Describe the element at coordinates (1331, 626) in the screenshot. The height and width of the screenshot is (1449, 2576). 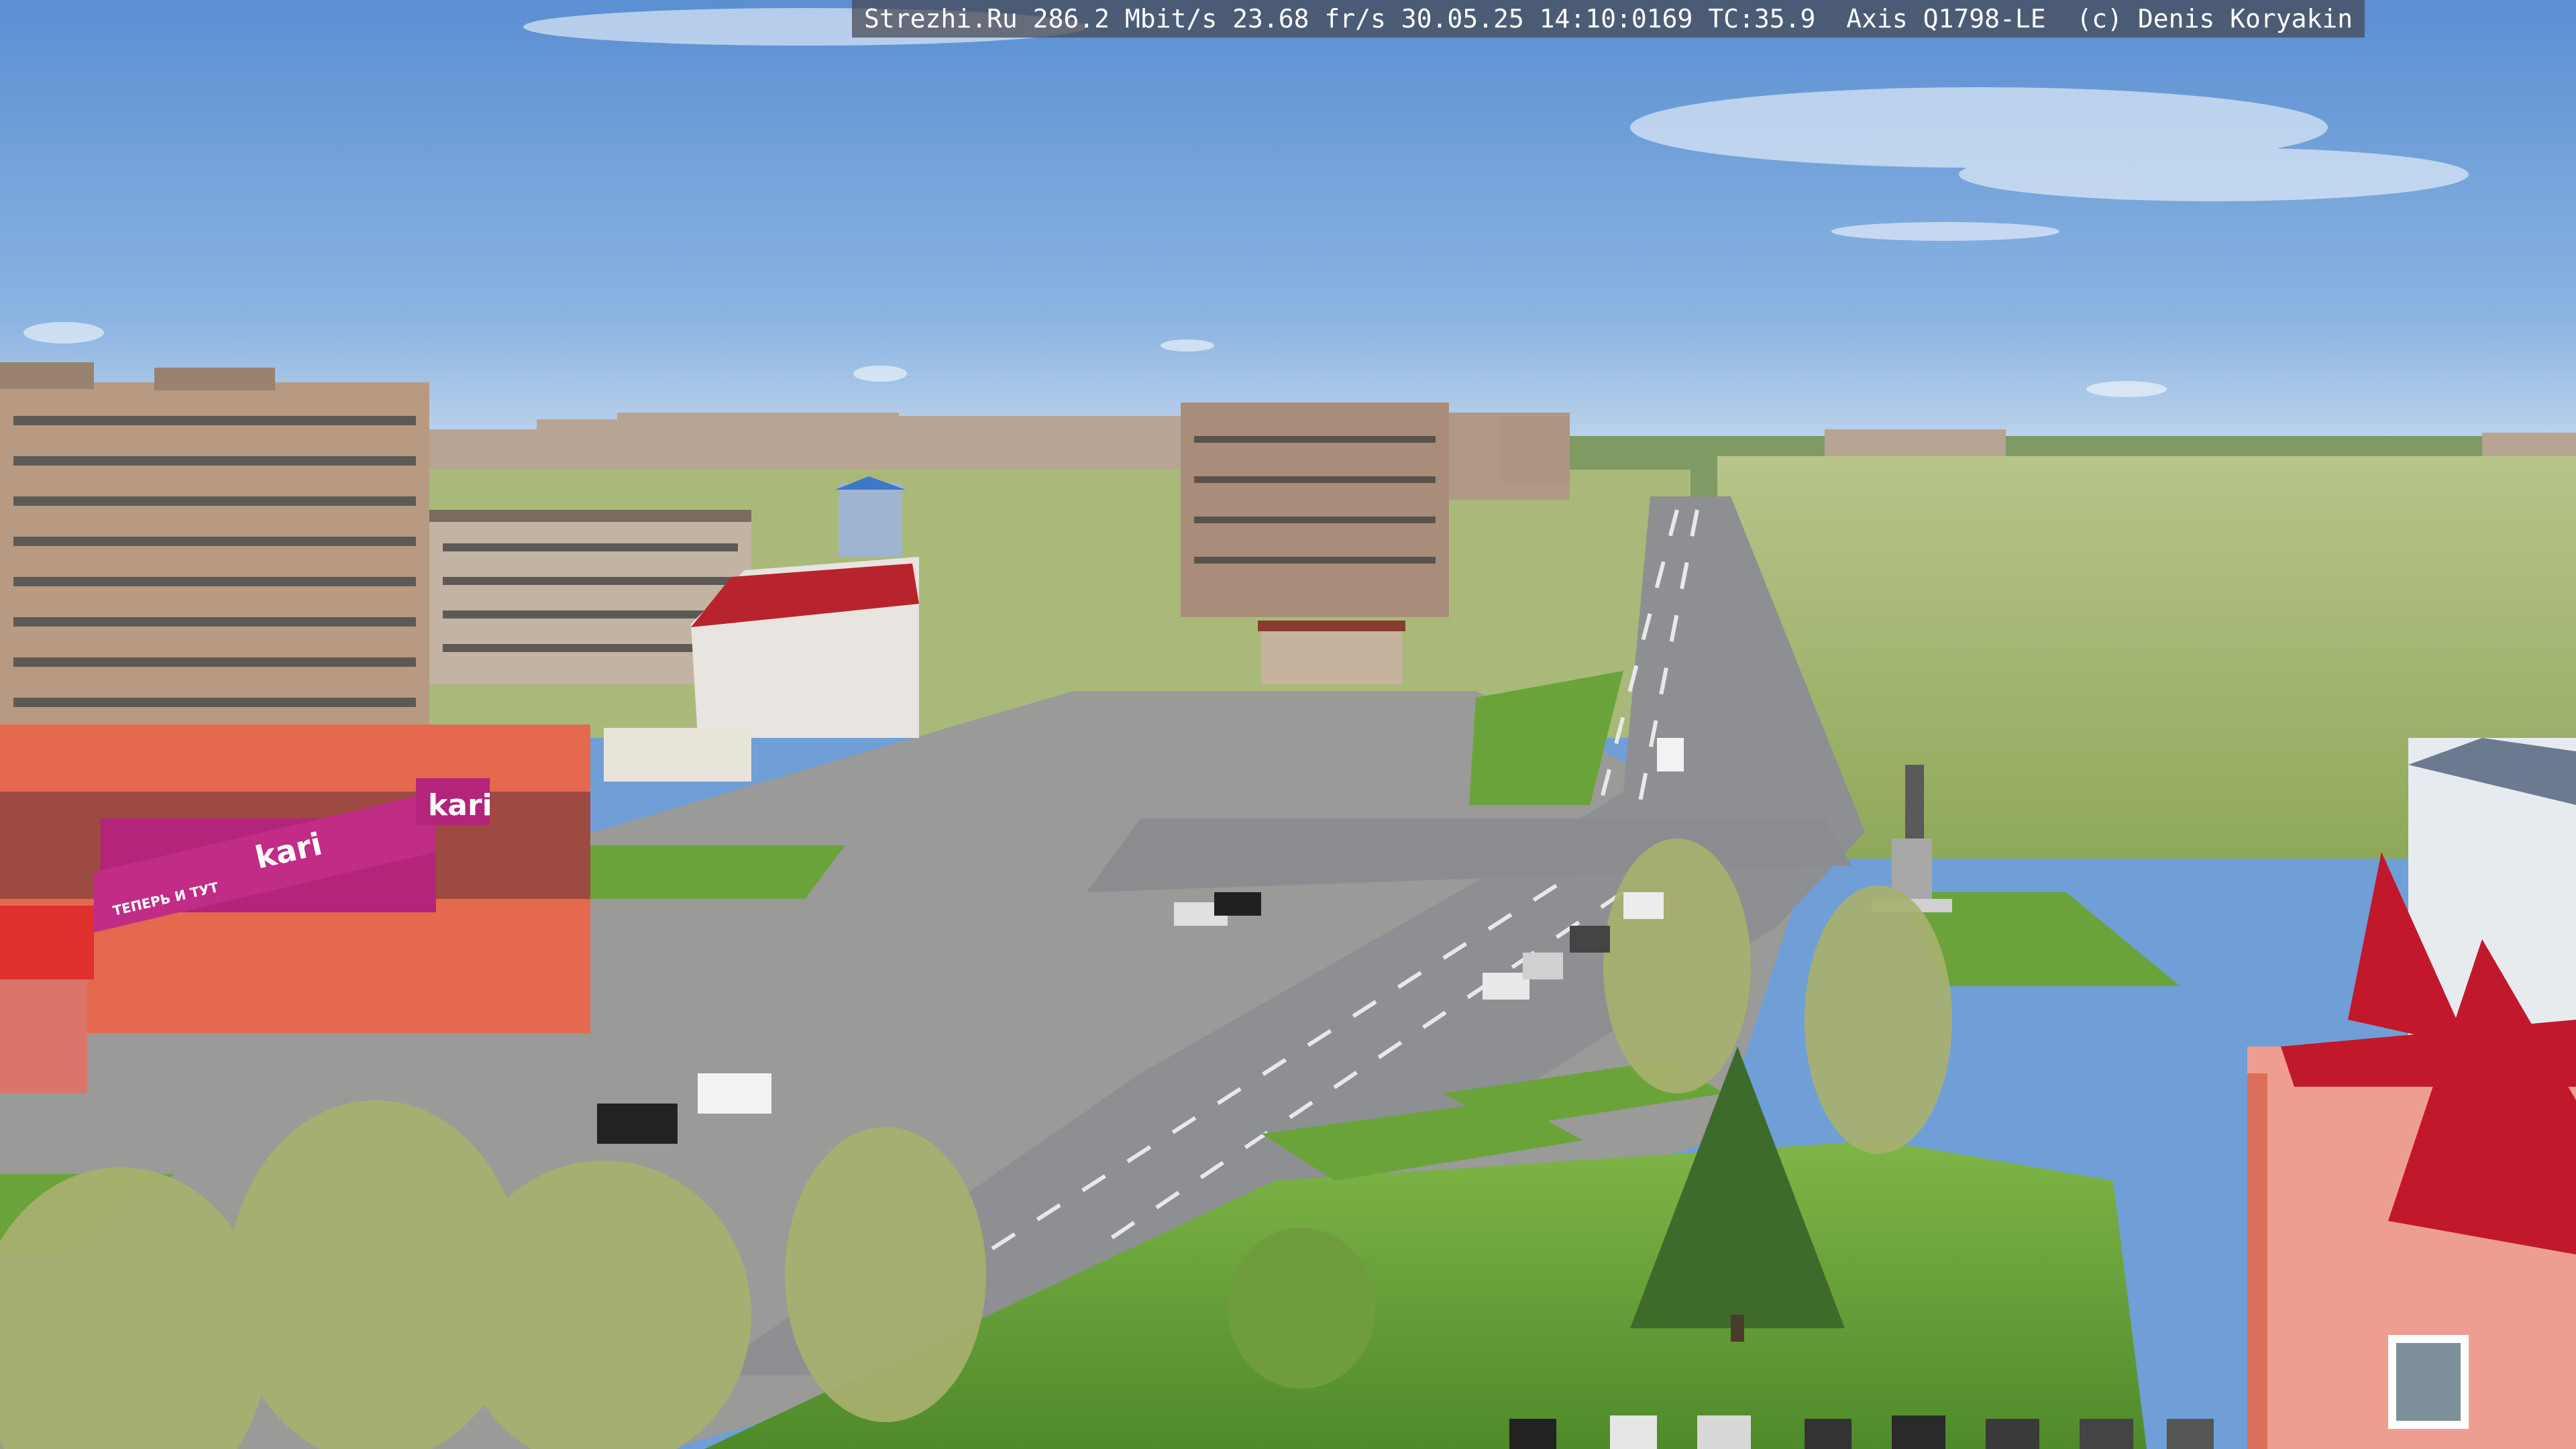
I see `low-building-roof` at that location.